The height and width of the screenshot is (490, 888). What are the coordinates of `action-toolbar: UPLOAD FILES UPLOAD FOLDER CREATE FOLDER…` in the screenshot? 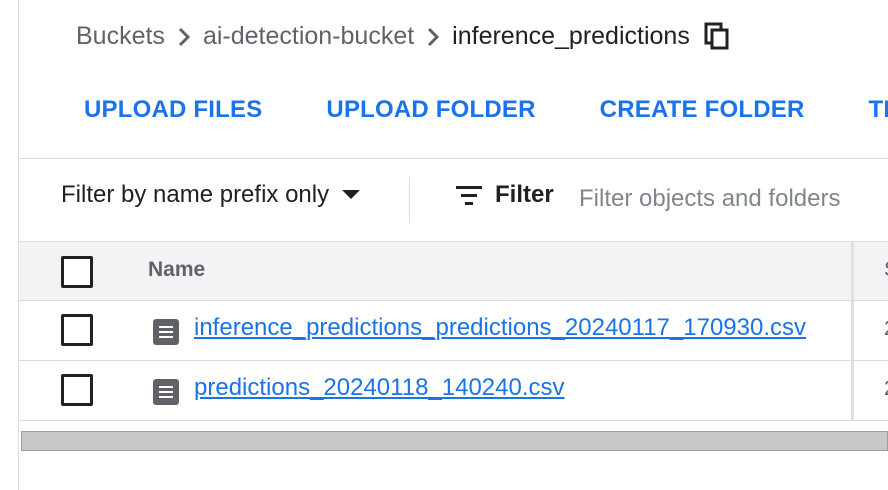 It's located at (486, 110).